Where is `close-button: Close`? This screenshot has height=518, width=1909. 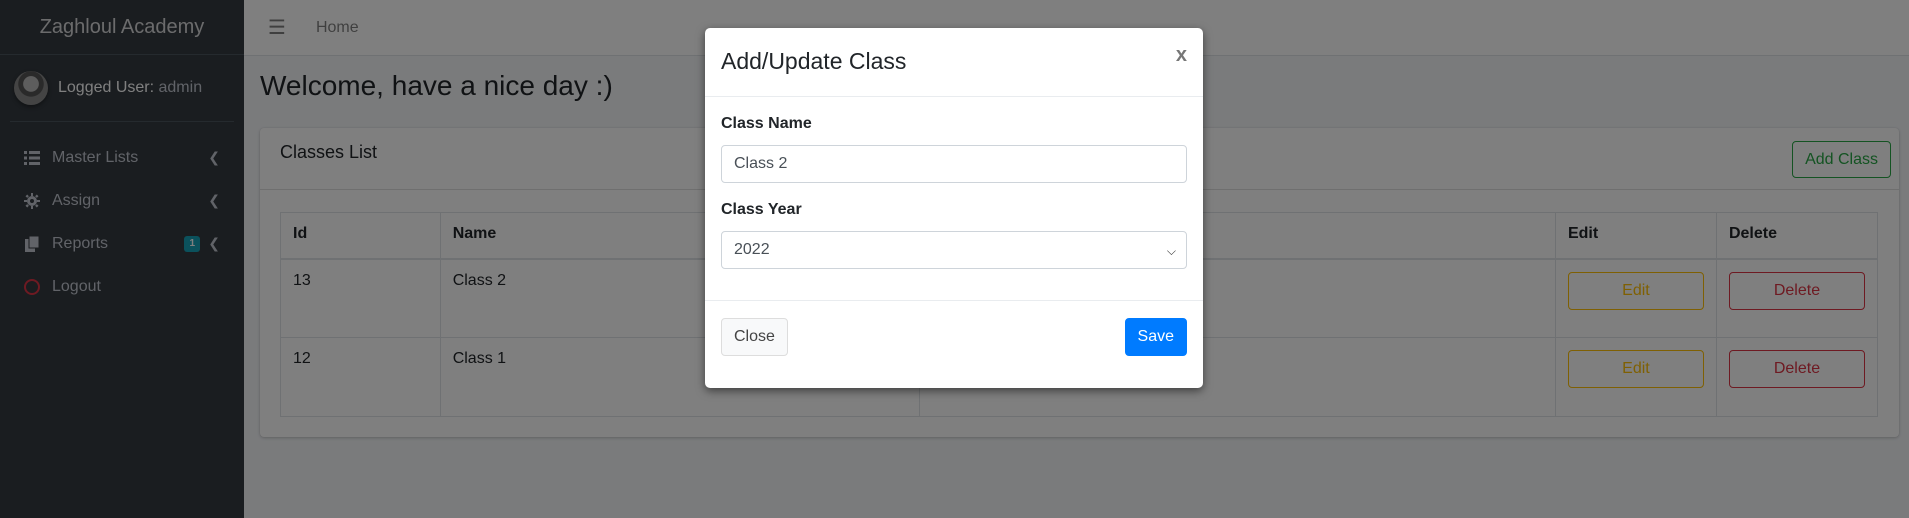
close-button: Close is located at coordinates (754, 337).